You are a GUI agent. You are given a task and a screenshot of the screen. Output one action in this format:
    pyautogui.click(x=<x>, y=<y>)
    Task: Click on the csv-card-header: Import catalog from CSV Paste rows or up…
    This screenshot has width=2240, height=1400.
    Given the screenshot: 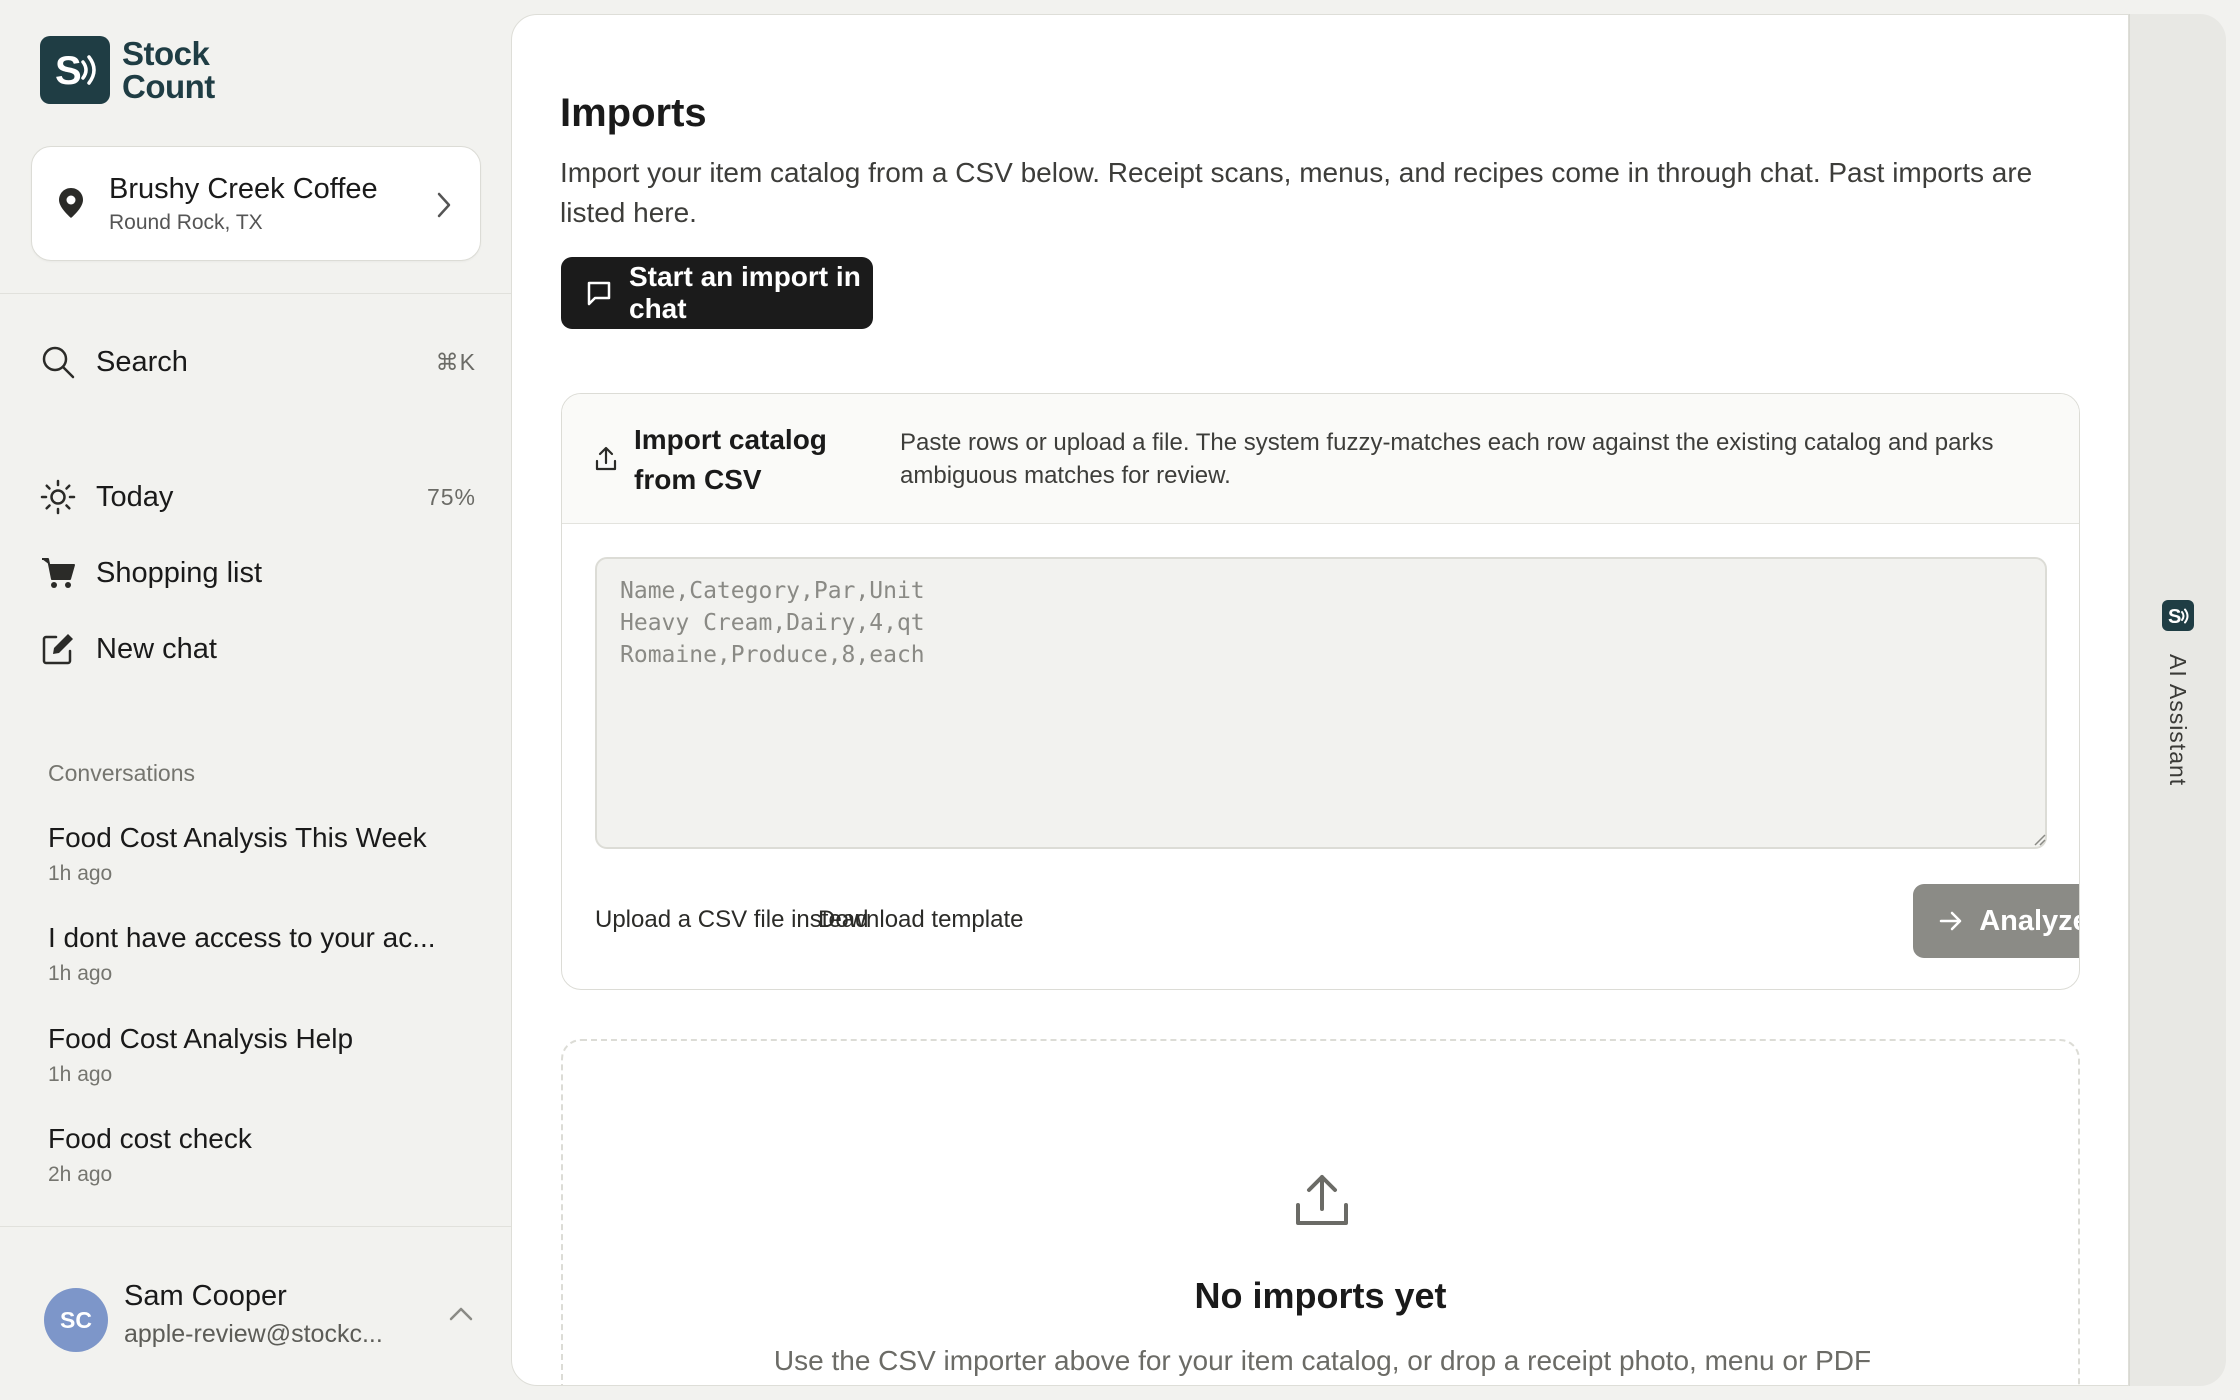 What is the action you would take?
    pyautogui.click(x=1320, y=459)
    